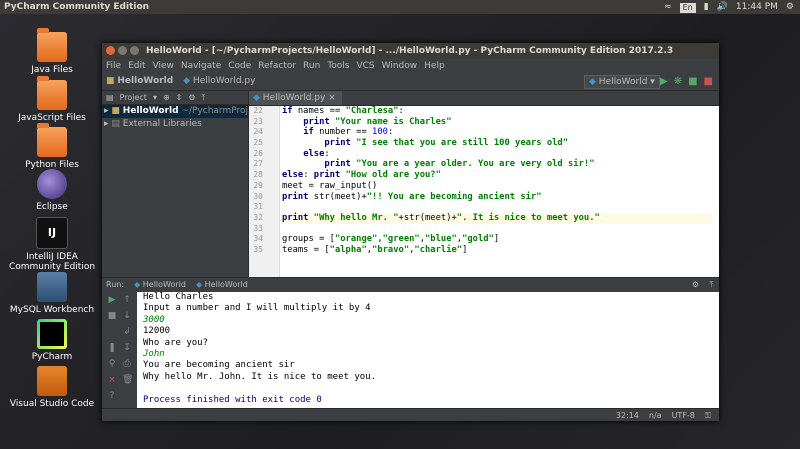 Image resolution: width=800 pixels, height=449 pixels. I want to click on menu-edit: Edit, so click(136, 66).